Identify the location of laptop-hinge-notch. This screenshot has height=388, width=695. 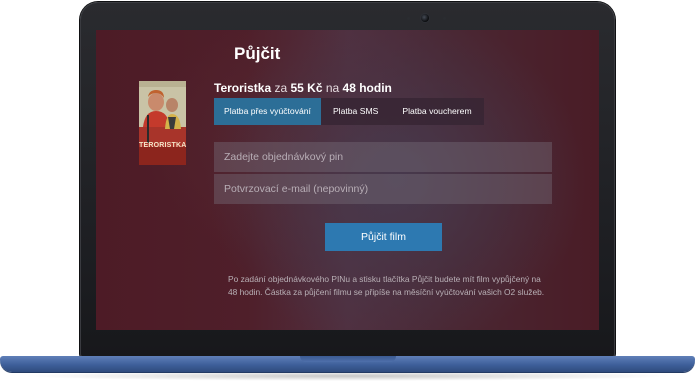
(348, 359).